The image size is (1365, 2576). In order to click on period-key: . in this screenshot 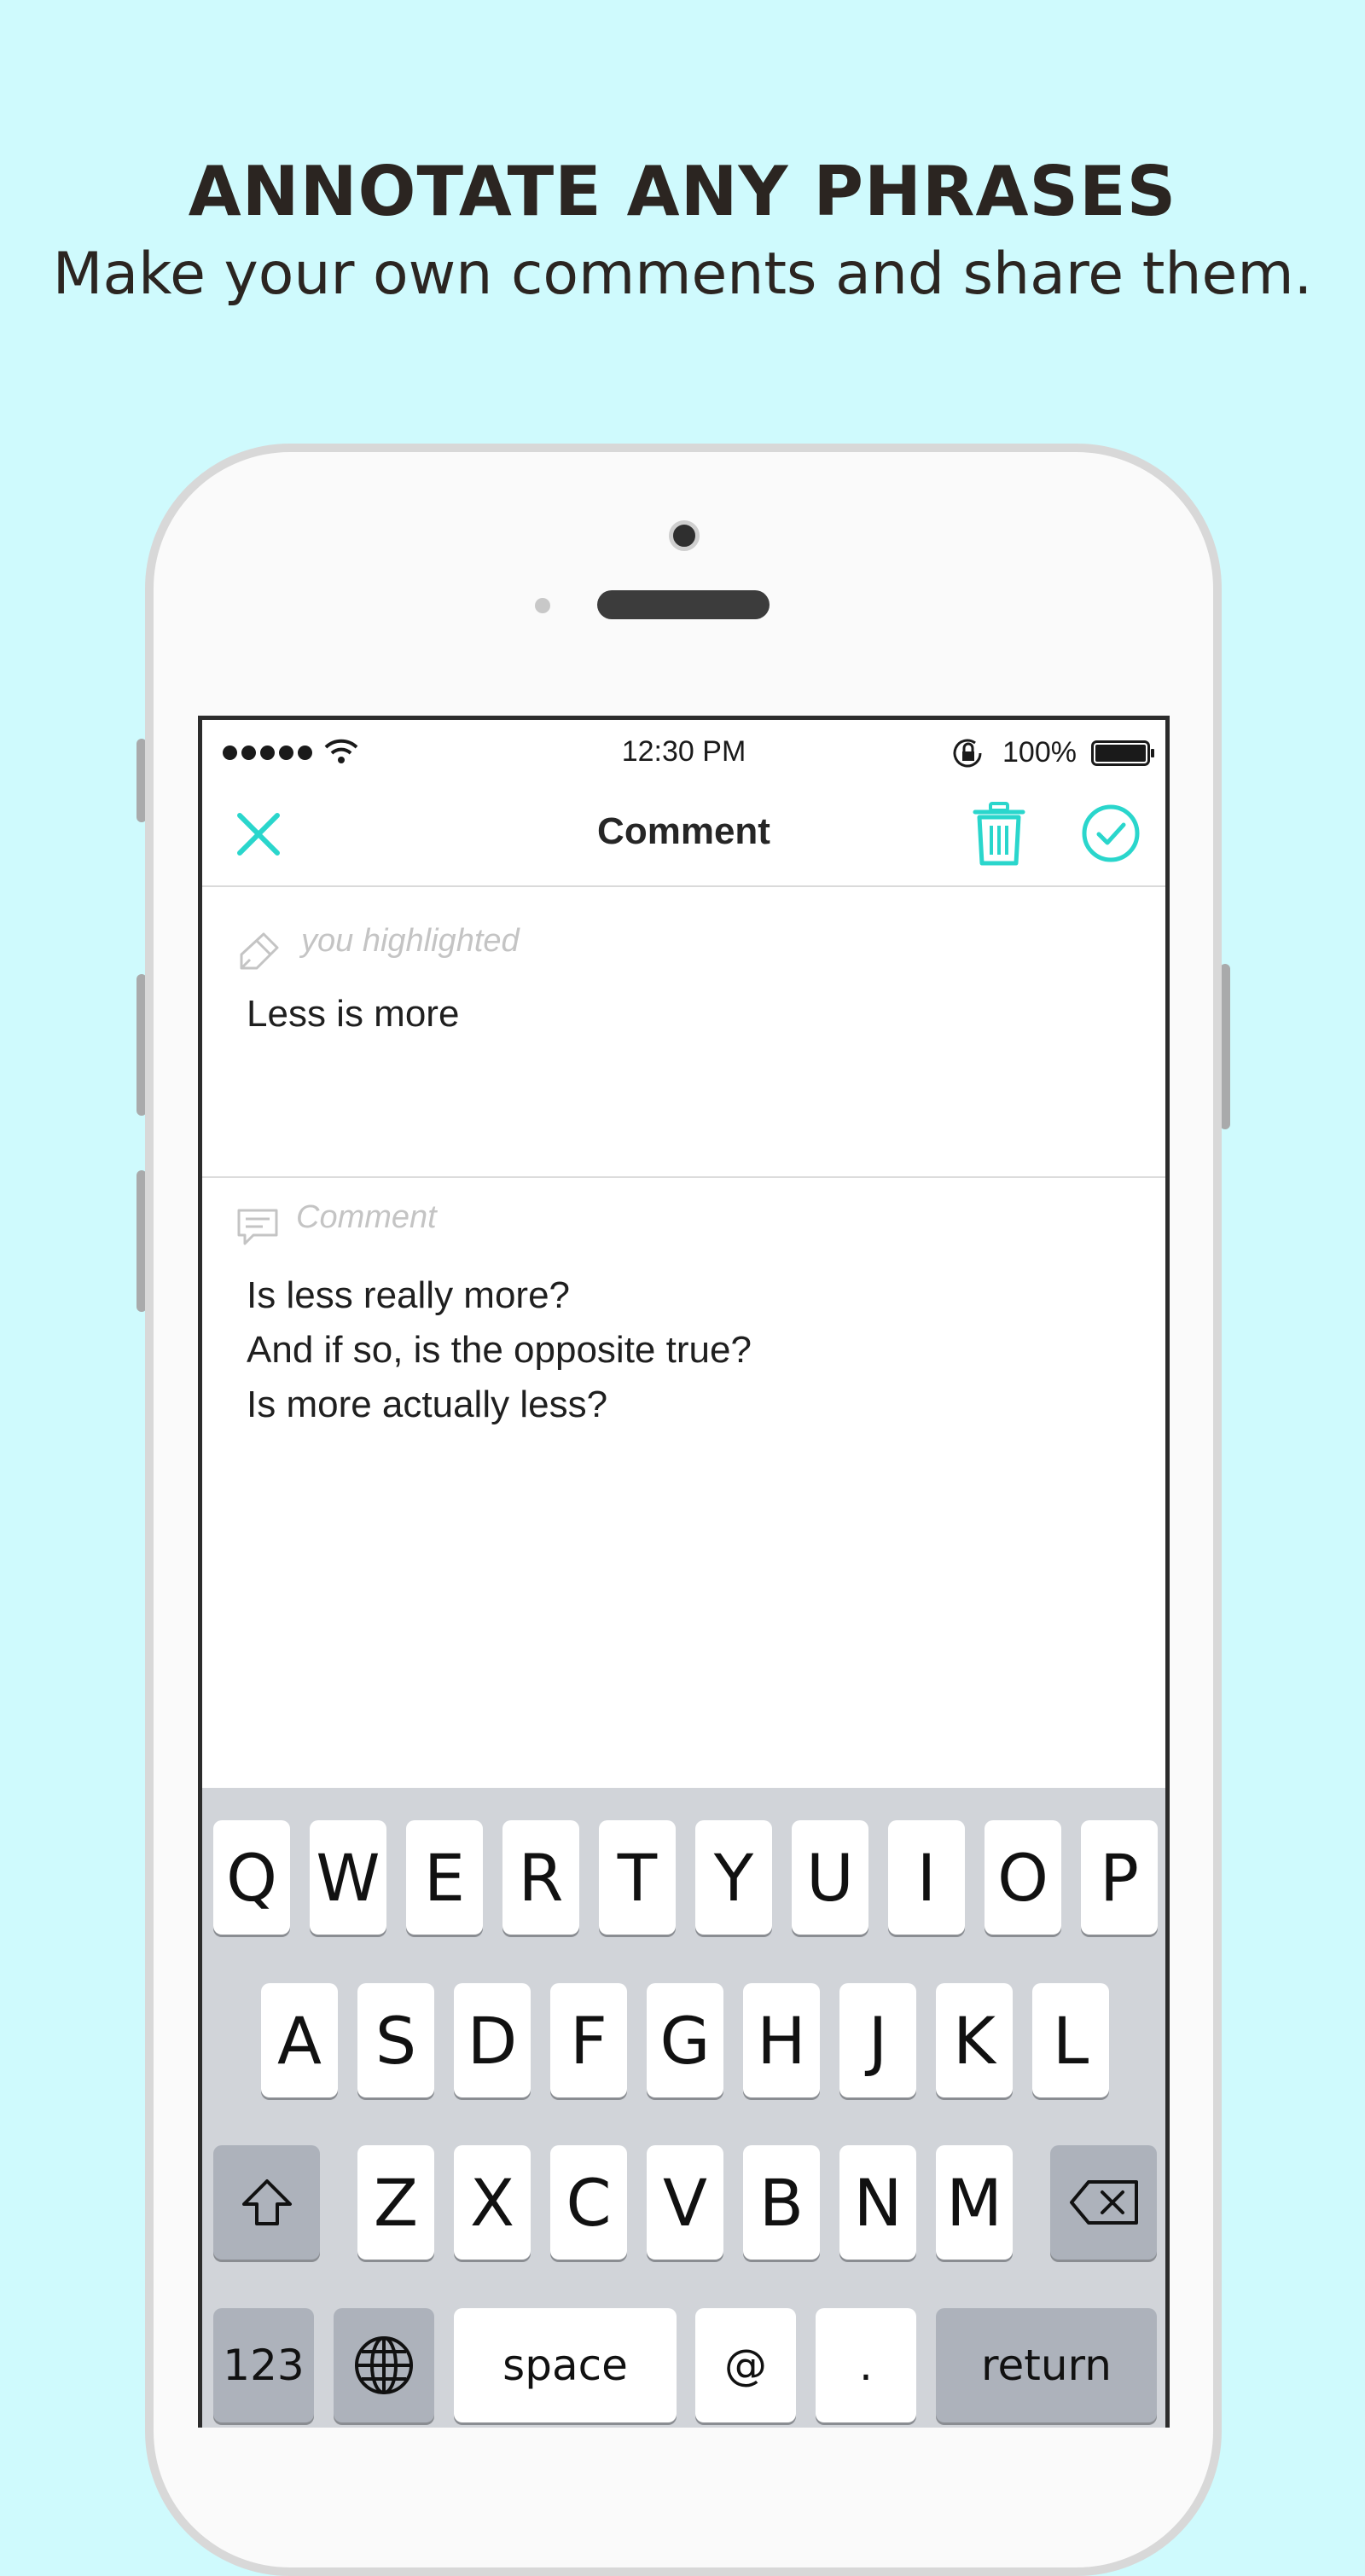, I will do `click(866, 2365)`.